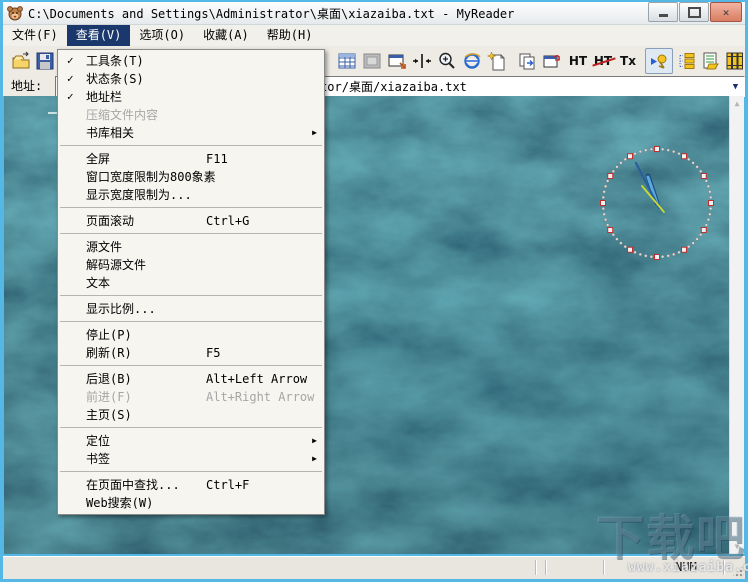  Describe the element at coordinates (35, 35) in the screenshot. I see `menubar-item-0: 文件(F)` at that location.